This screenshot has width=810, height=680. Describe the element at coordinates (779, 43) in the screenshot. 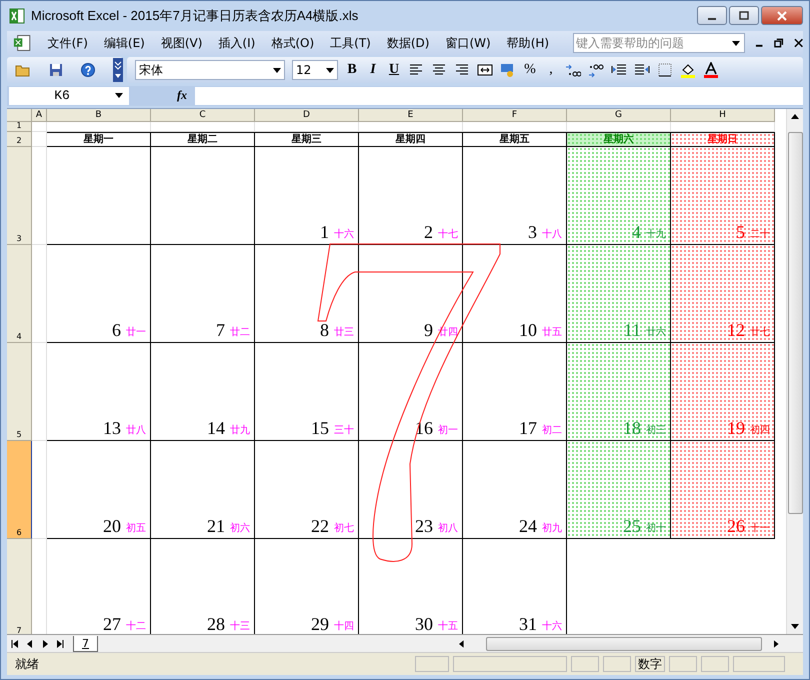

I see `restore-icon` at that location.